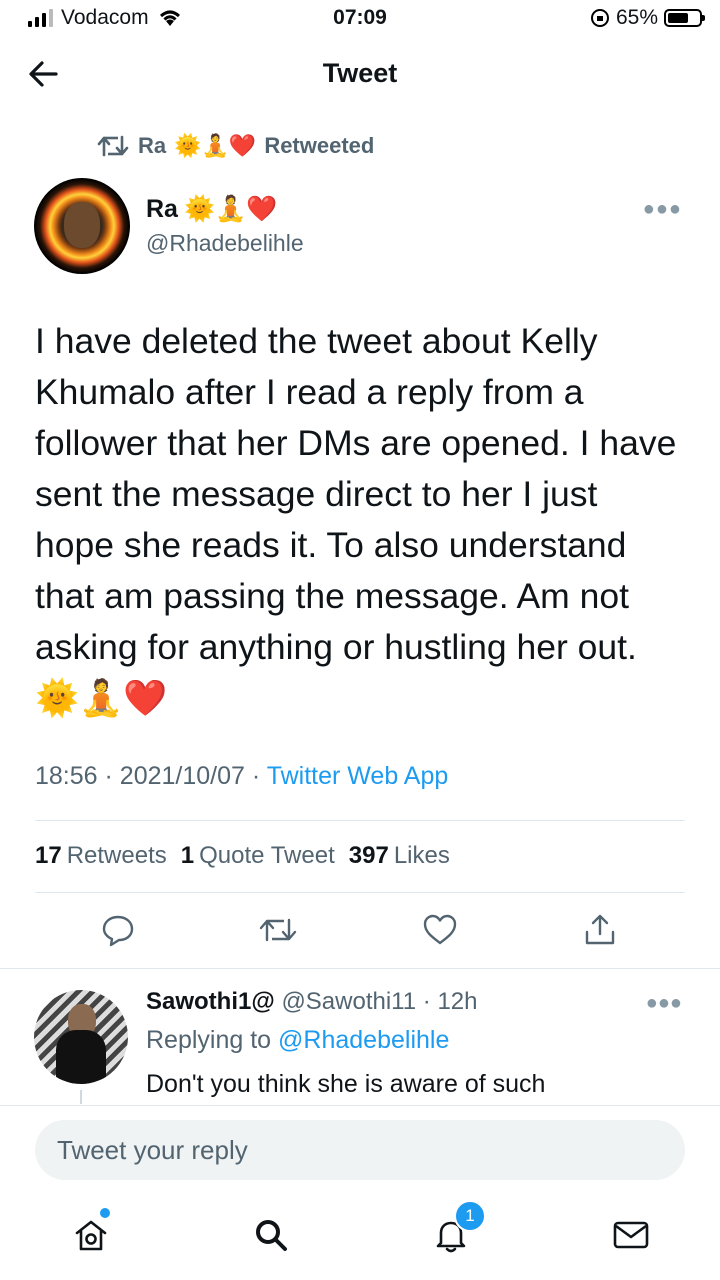 The height and width of the screenshot is (1280, 720). I want to click on likes-count: 397, so click(368, 855).